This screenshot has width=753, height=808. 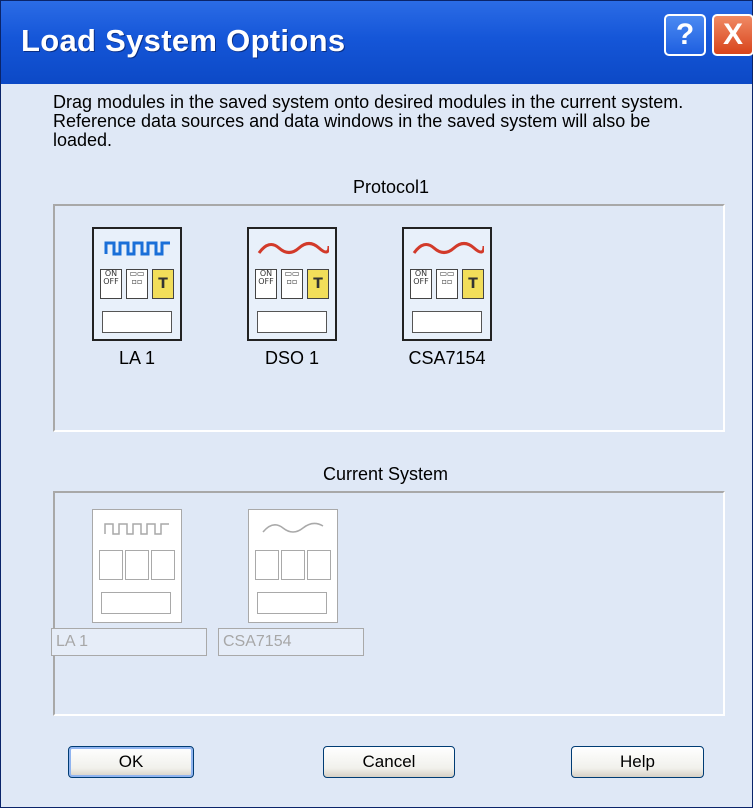 I want to click on current-module-la1, so click(x=137, y=566).